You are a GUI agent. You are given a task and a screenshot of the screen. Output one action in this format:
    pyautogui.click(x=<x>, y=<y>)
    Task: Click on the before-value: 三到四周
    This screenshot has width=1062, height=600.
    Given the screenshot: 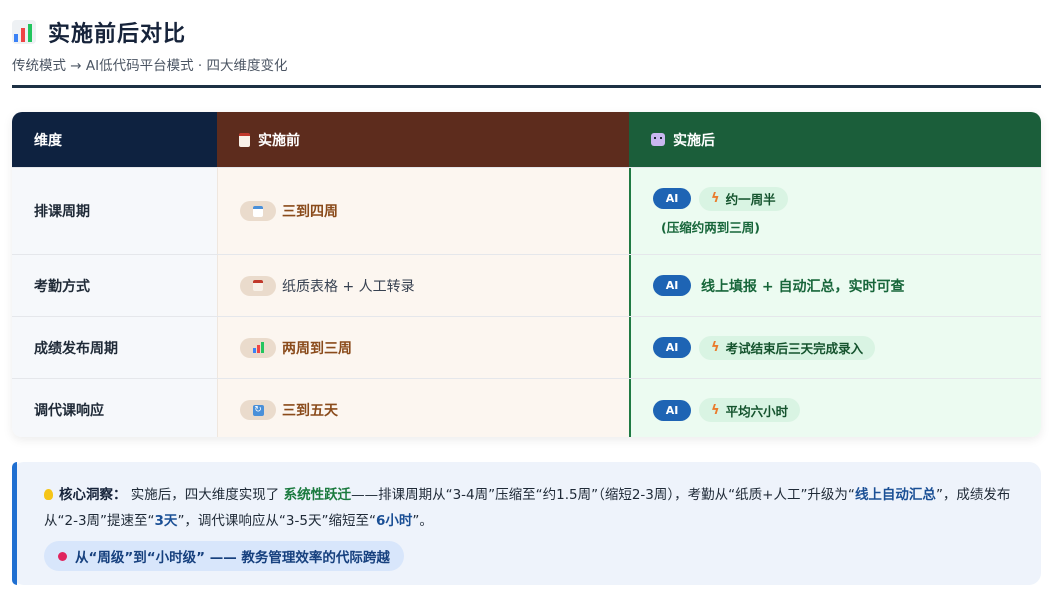 What is the action you would take?
    pyautogui.click(x=310, y=212)
    